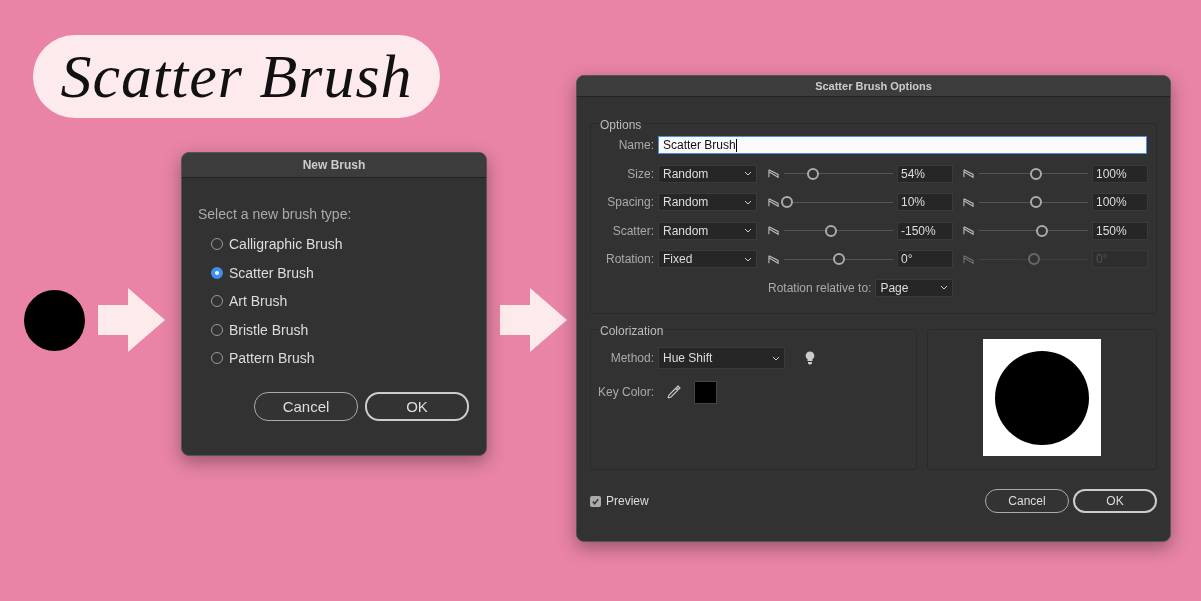 This screenshot has width=1201, height=601. What do you see at coordinates (820, 287) in the screenshot?
I see `field-label: Rotation relative to:` at bounding box center [820, 287].